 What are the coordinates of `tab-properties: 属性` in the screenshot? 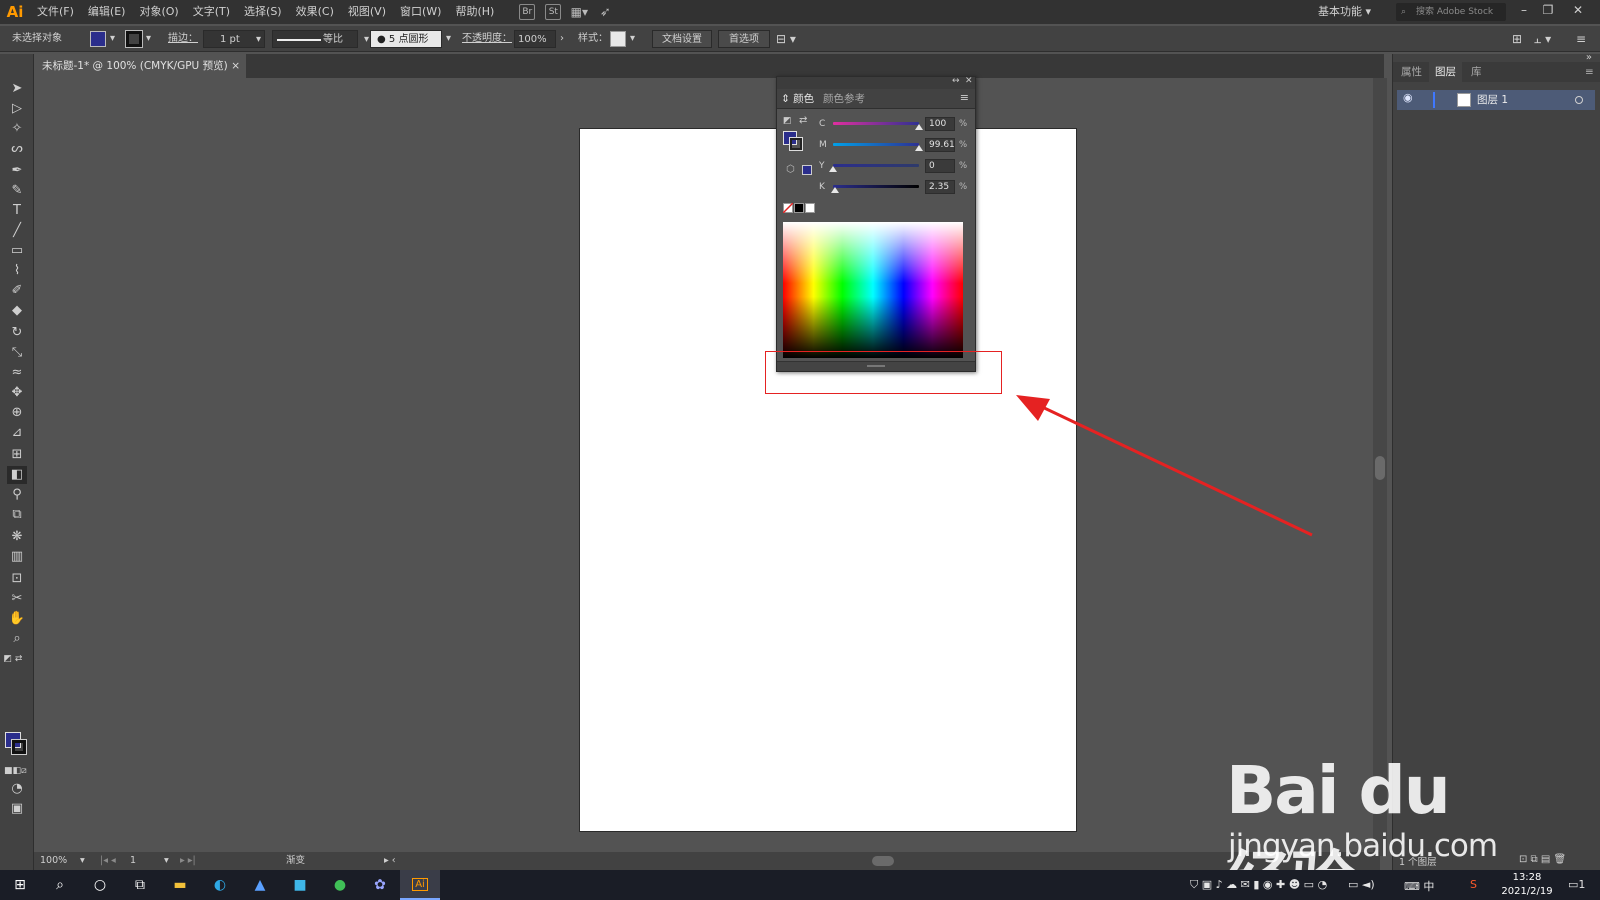 It's located at (1411, 72).